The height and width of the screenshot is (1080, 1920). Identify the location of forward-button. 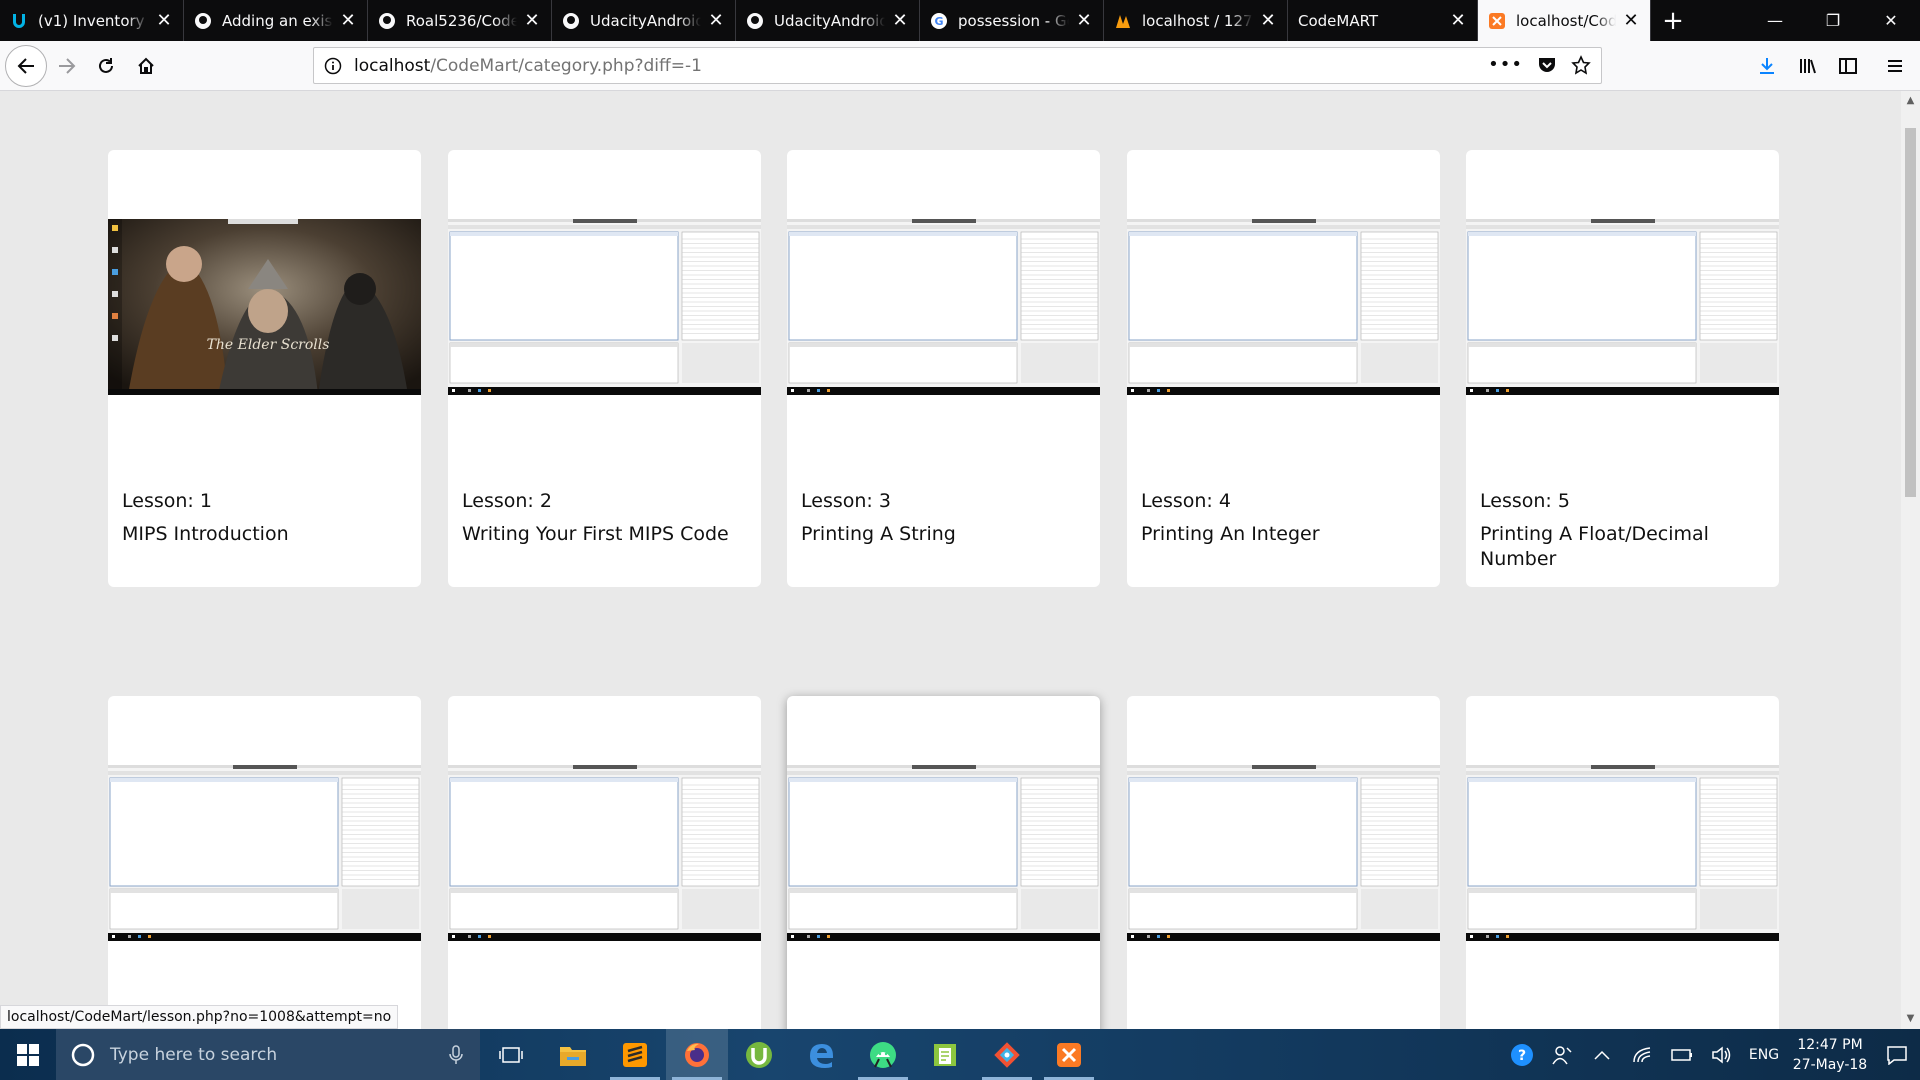
(67, 66).